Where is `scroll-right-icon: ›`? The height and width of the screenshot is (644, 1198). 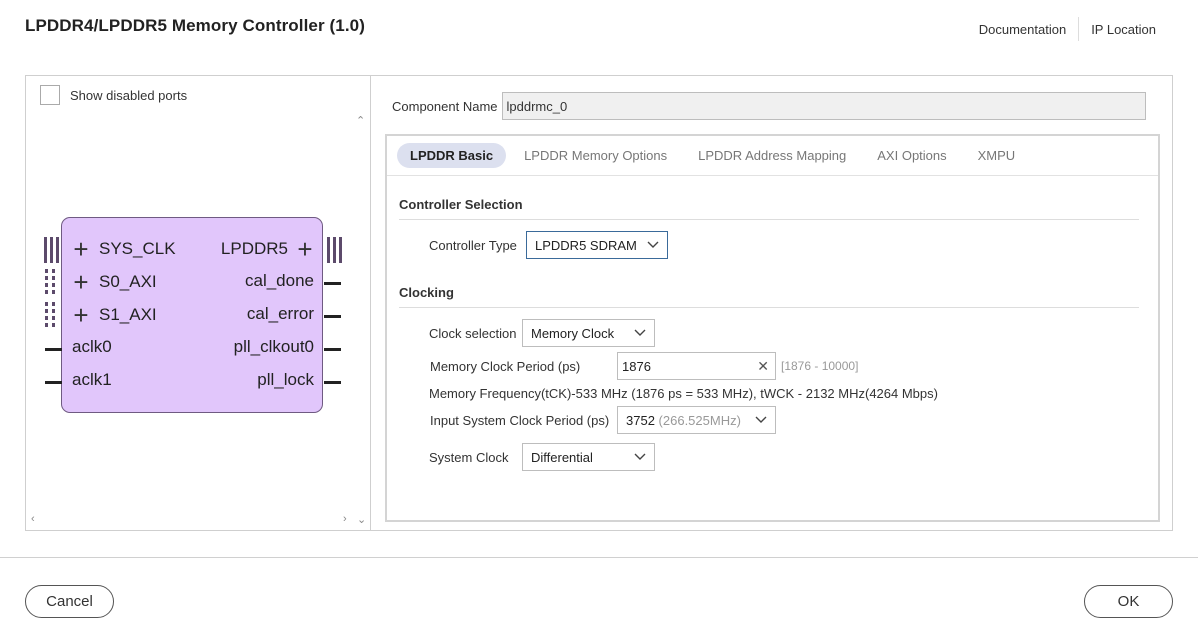 scroll-right-icon: › is located at coordinates (345, 519).